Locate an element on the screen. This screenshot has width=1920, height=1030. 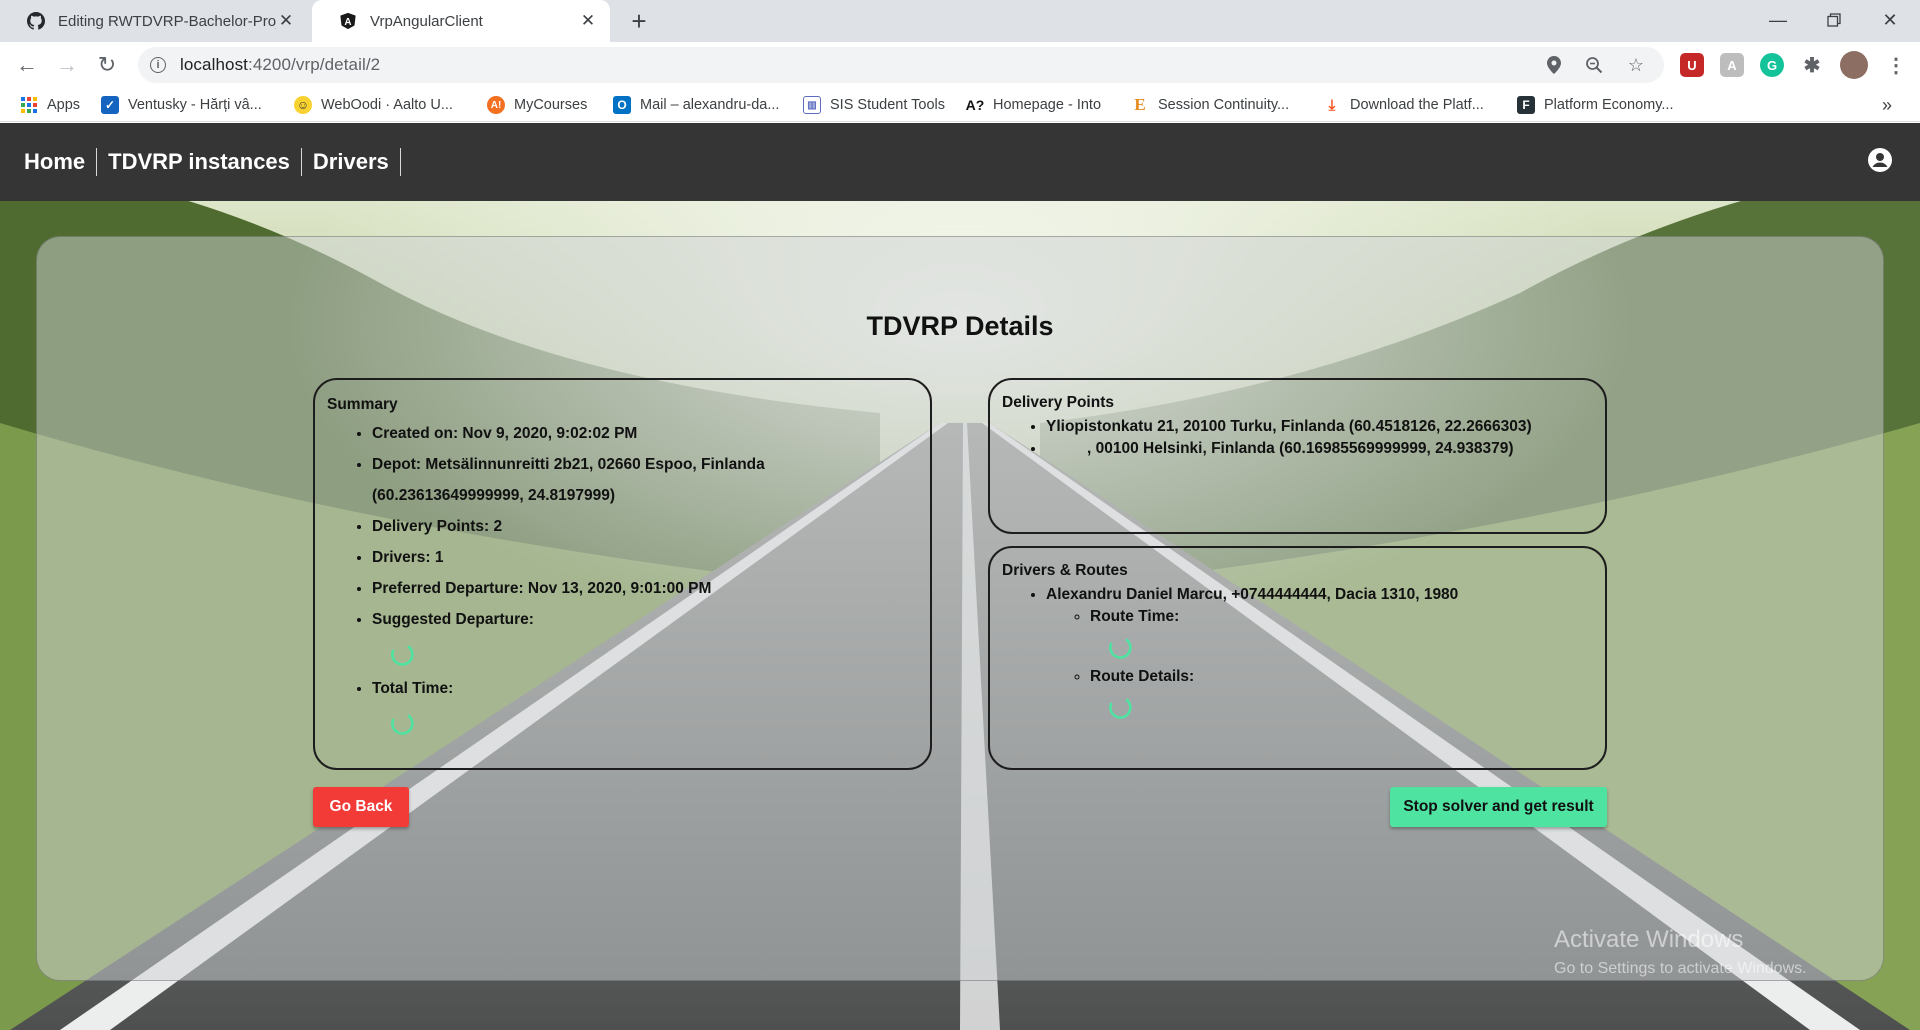
weboodi-icon: ☺ is located at coordinates (303, 105).